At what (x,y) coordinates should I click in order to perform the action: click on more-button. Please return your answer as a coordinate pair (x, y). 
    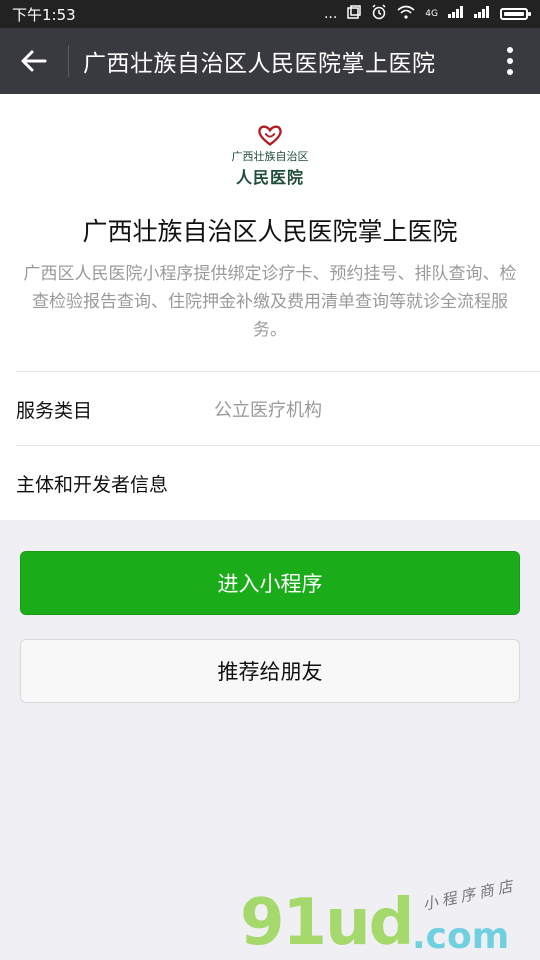
    Looking at the image, I should click on (510, 61).